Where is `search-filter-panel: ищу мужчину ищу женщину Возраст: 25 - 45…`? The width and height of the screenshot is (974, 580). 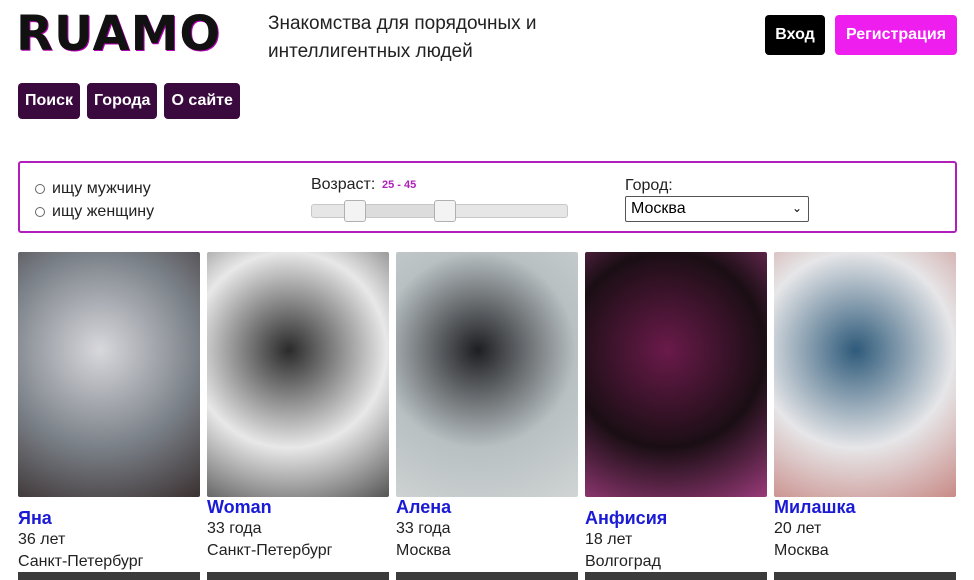
search-filter-panel: ищу мужчину ищу женщину Возраст: 25 - 45… is located at coordinates (487, 197).